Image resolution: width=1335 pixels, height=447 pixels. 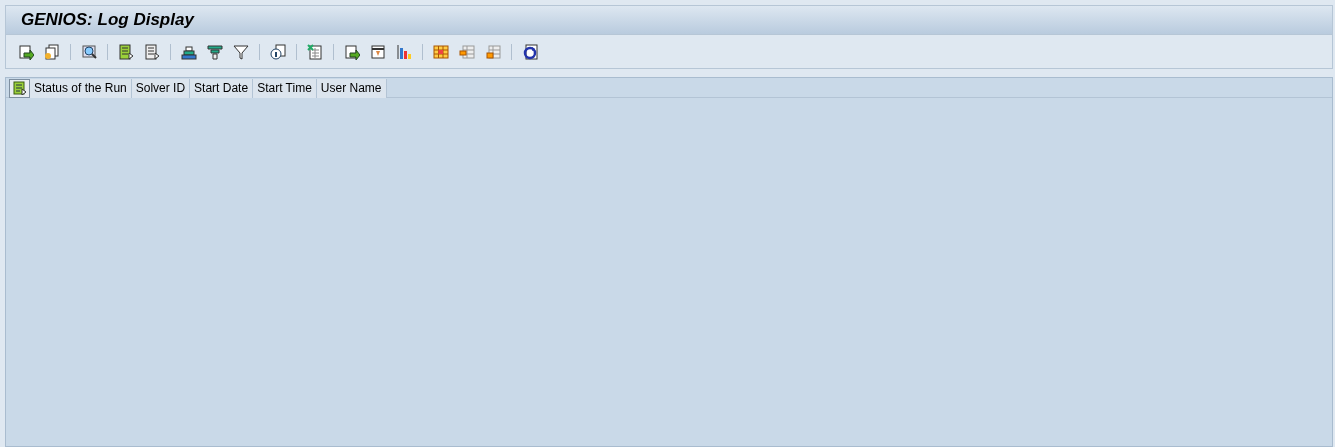 I want to click on layout-button, so click(x=19, y=88).